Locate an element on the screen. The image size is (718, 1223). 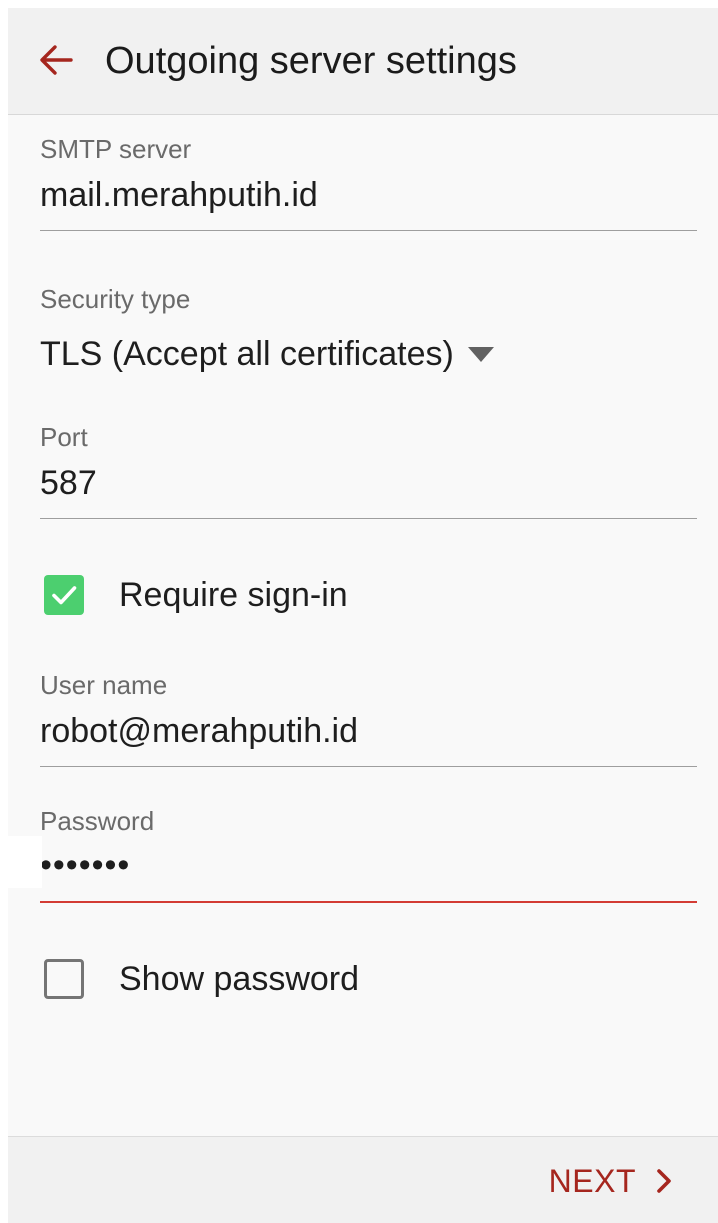
show-password-label: Show password is located at coordinates (239, 979).